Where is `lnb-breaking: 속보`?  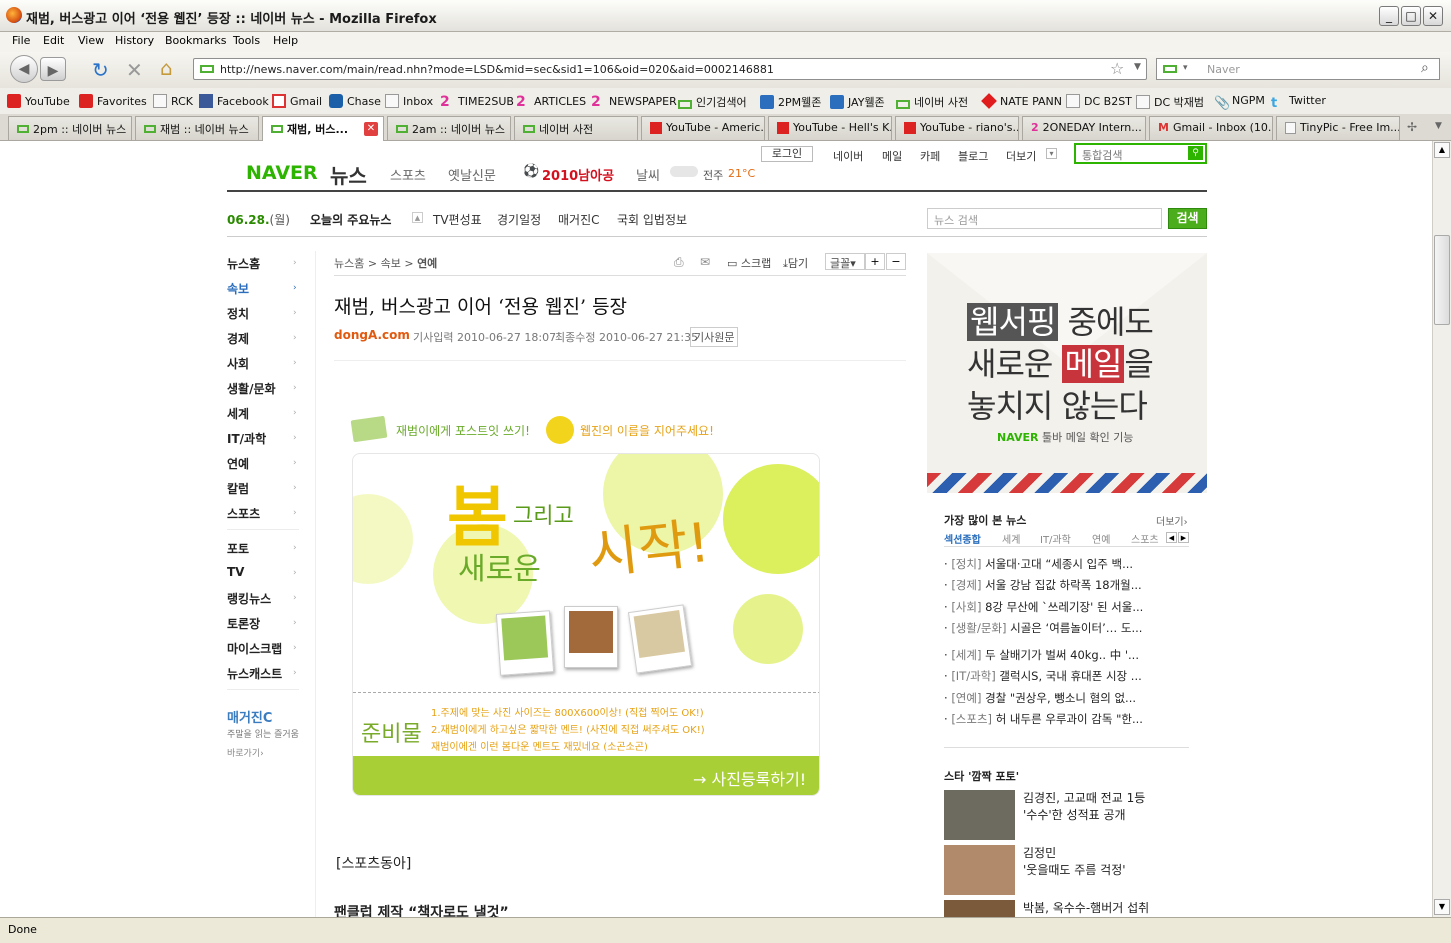
lnb-breaking: 속보 is located at coordinates (238, 288).